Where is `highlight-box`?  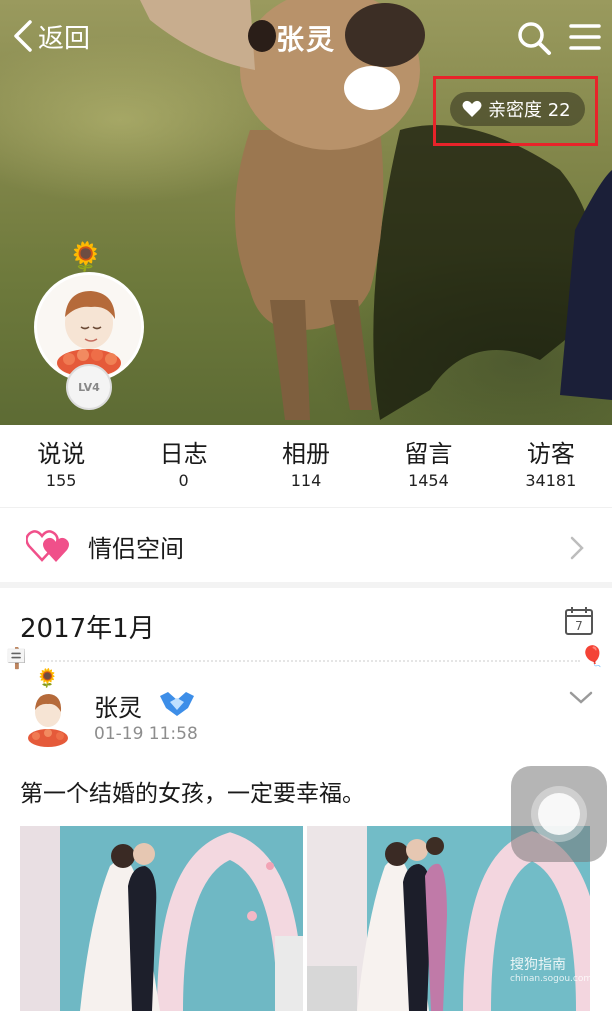
highlight-box is located at coordinates (515, 111).